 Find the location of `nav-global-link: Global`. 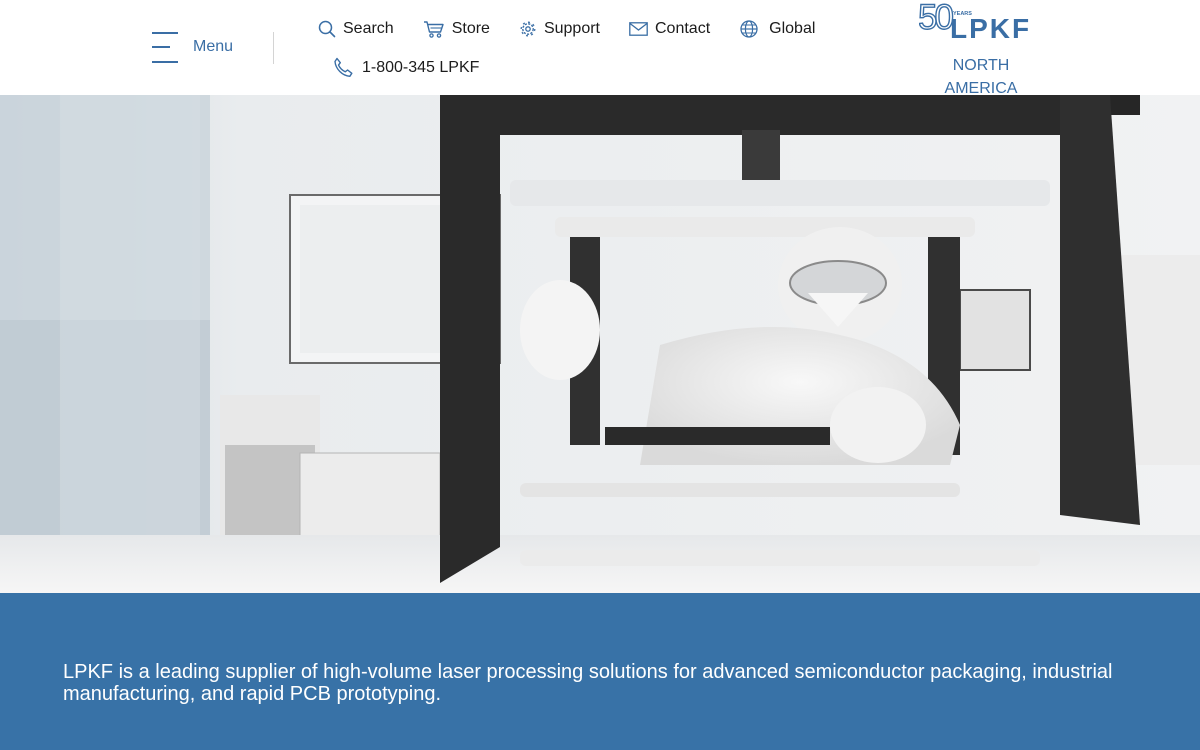

nav-global-link: Global is located at coordinates (777, 29).